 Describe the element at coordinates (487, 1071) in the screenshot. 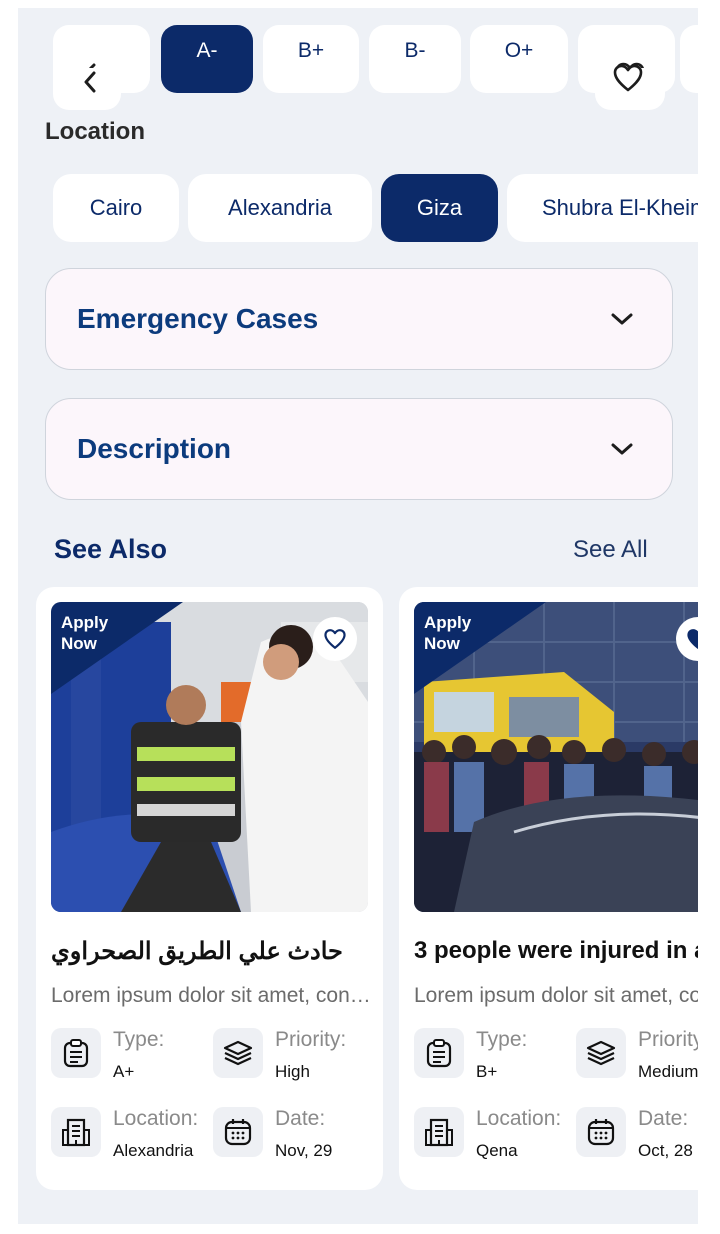

I see `type-value: B+` at that location.